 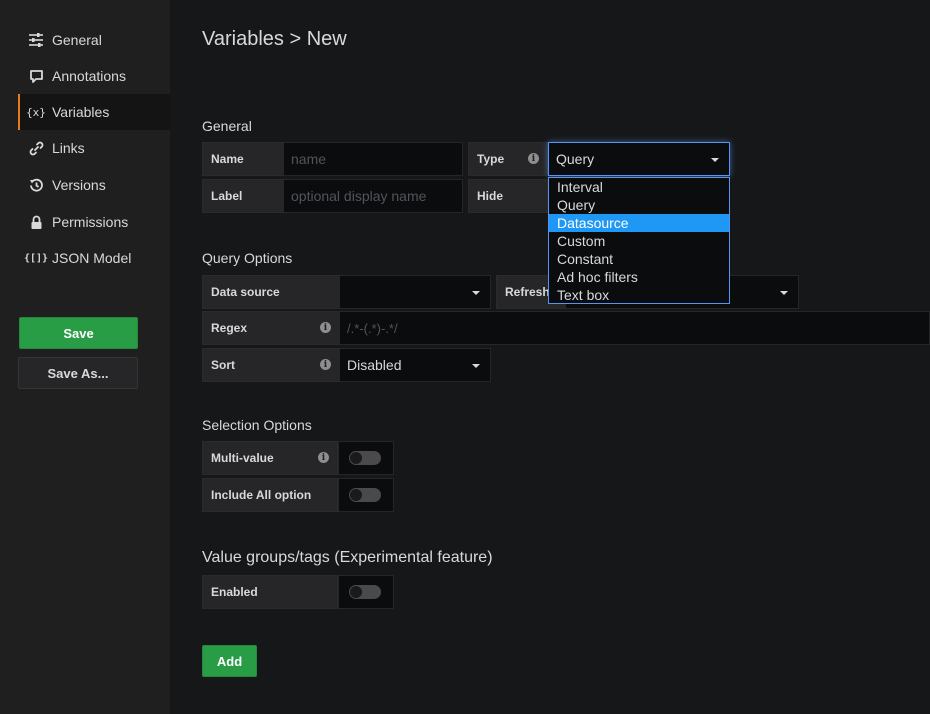 I want to click on multi-value-switch, so click(x=366, y=458).